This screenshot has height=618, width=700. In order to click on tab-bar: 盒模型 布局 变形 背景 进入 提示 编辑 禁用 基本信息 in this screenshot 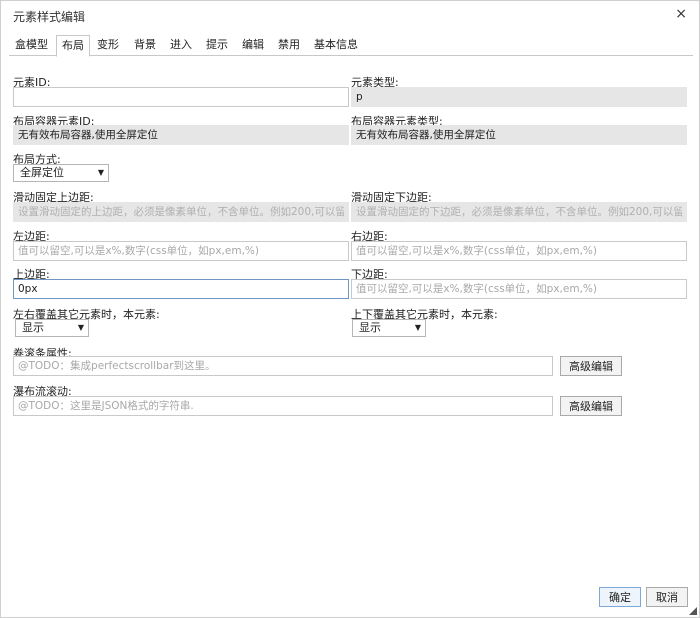, I will do `click(351, 46)`.